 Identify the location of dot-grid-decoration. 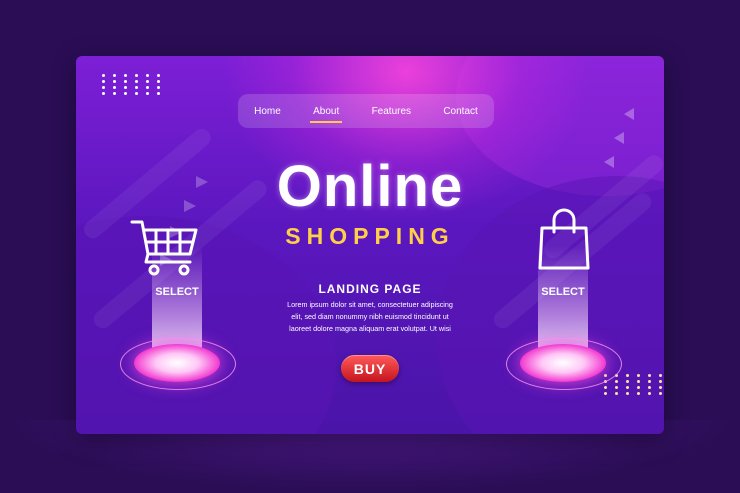
(133, 84).